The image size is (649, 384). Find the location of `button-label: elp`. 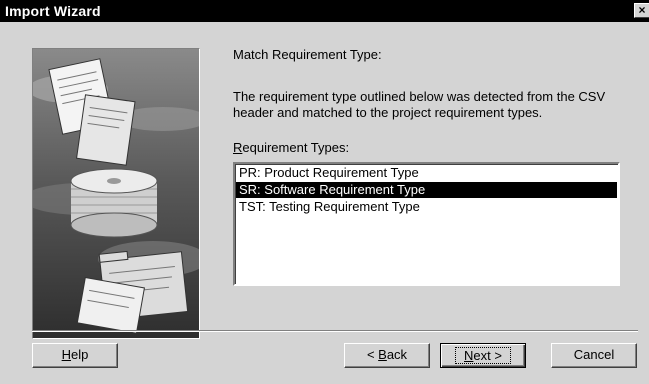

button-label: elp is located at coordinates (80, 354).